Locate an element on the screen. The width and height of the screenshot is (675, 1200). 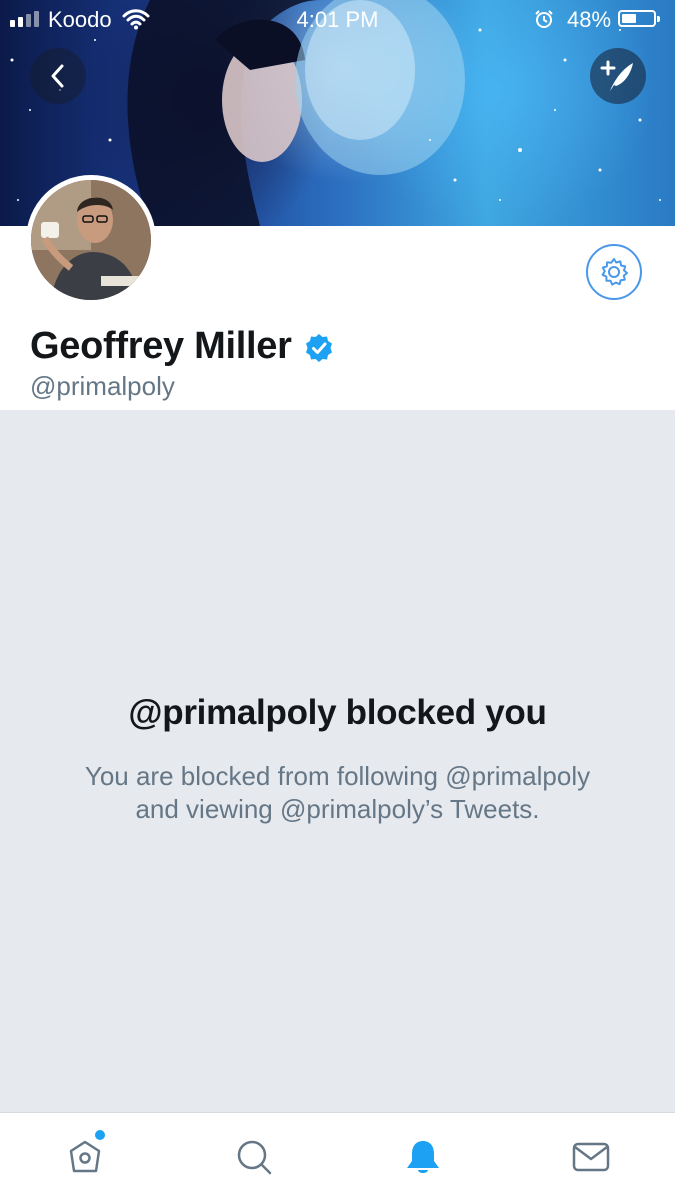
bell-icon is located at coordinates (423, 1157).